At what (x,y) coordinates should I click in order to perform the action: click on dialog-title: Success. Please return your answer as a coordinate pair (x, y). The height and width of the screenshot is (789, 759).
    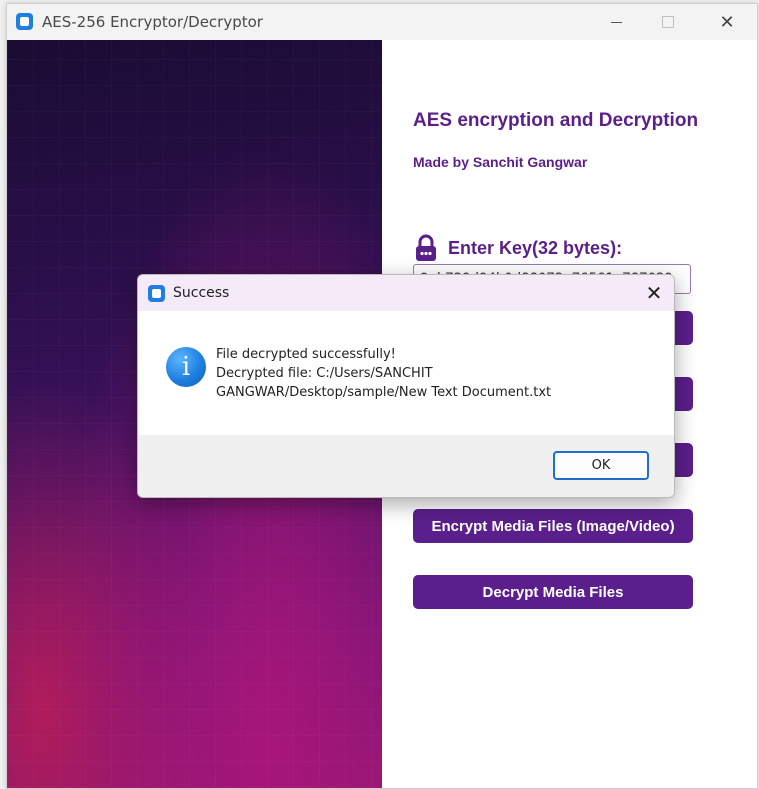
    Looking at the image, I should click on (201, 293).